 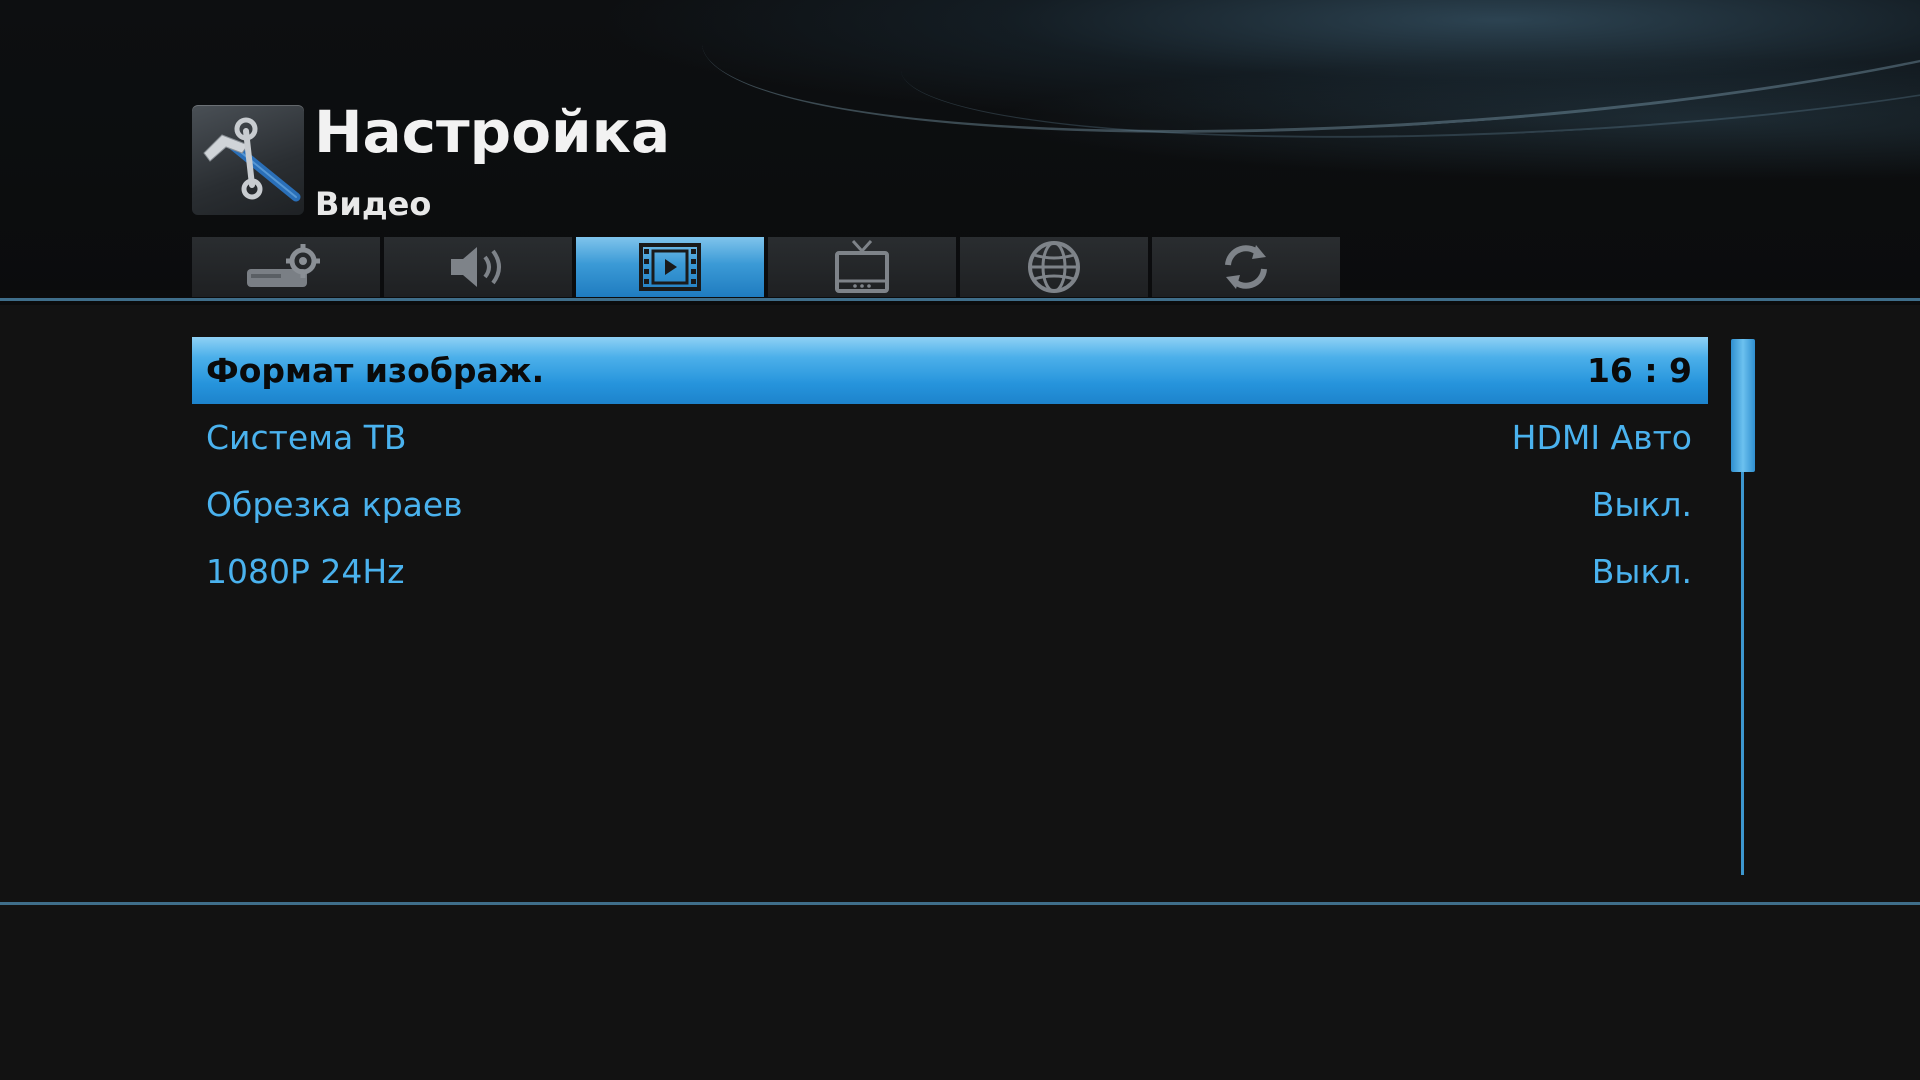 I want to click on menu-item-value: 16 : 9, so click(x=1639, y=370).